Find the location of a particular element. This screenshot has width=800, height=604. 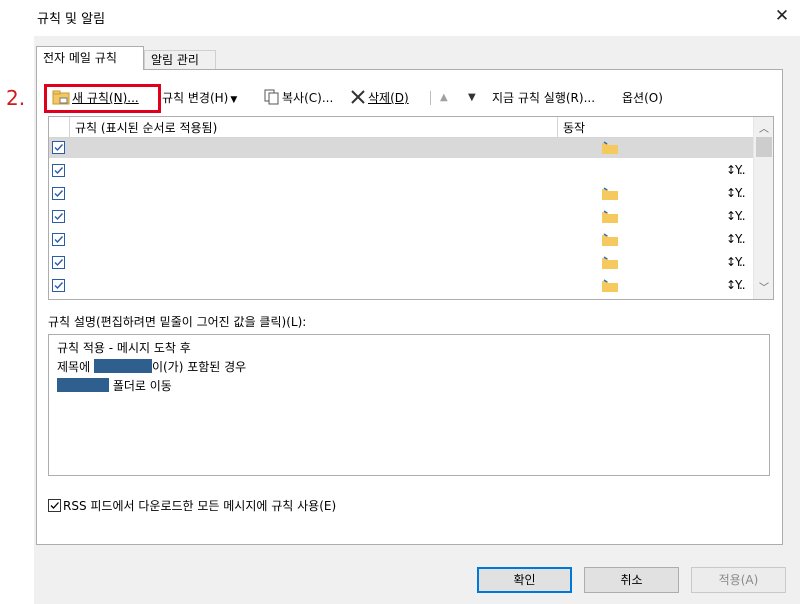

redacted-folder-value is located at coordinates (83, 385).